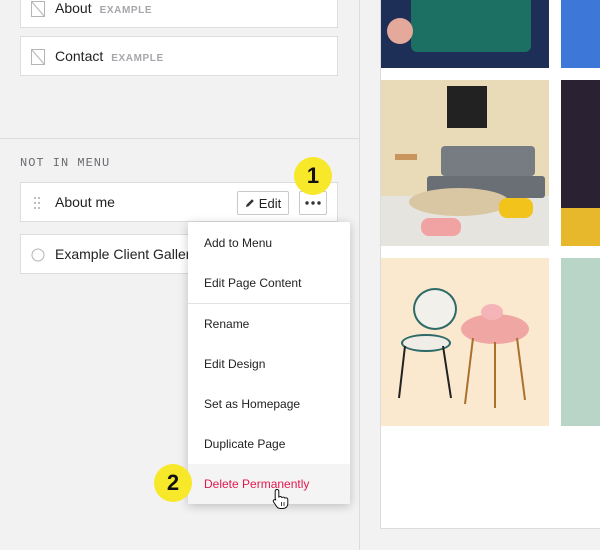 This screenshot has width=600, height=550. What do you see at coordinates (269, 404) in the screenshot?
I see `menu-item-set-as-homepage: Set as Homepage` at bounding box center [269, 404].